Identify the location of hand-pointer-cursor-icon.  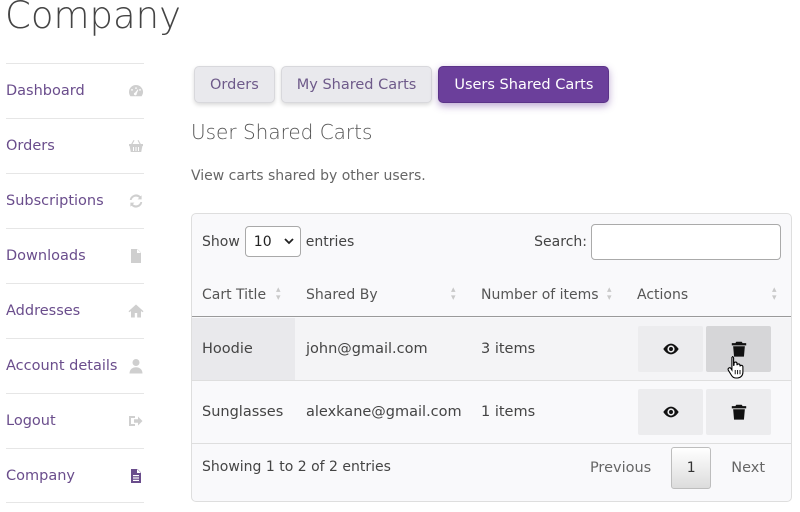
(735, 367).